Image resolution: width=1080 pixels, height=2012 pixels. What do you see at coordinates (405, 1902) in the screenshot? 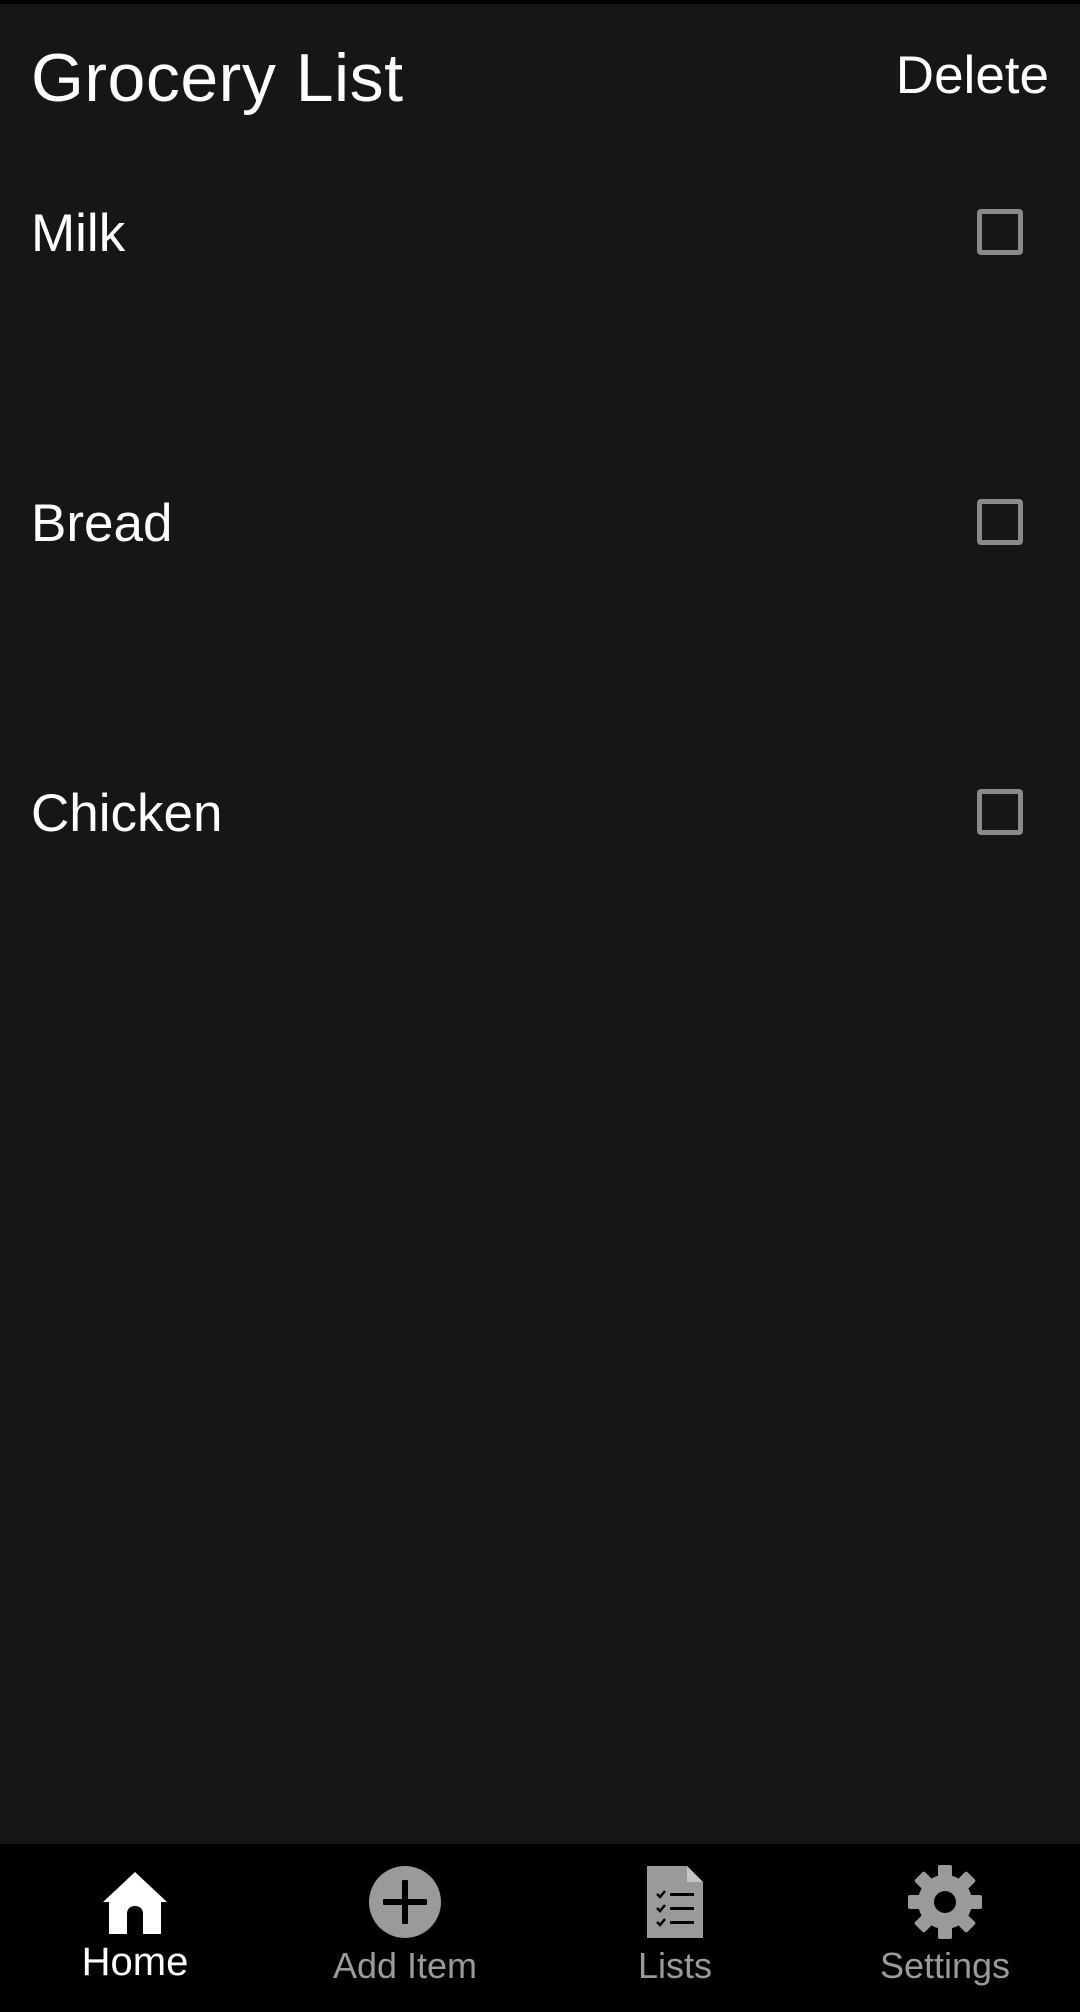
I see `add-circle-icon` at bounding box center [405, 1902].